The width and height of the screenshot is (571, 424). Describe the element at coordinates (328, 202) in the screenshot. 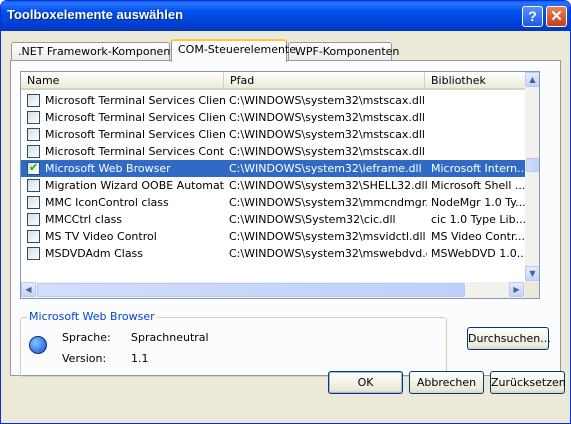

I see `row-path: C:\WINDOWS\system32\mmcndmgr.dll` at that location.